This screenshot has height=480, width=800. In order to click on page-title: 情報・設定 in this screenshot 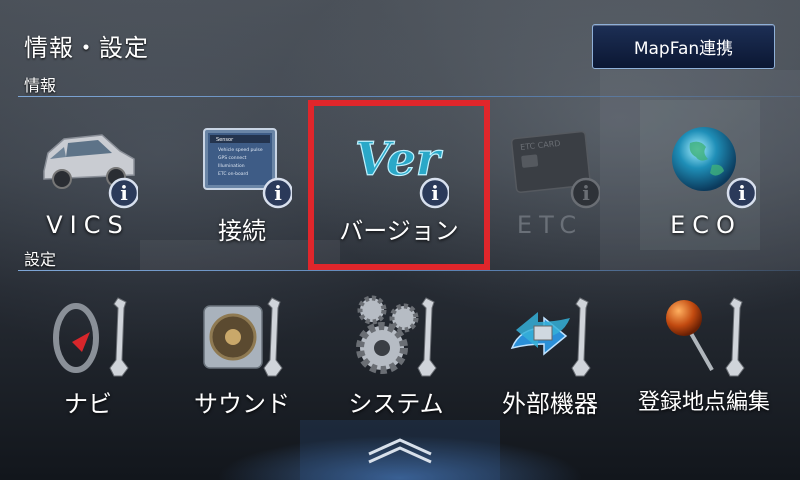, I will do `click(86, 48)`.